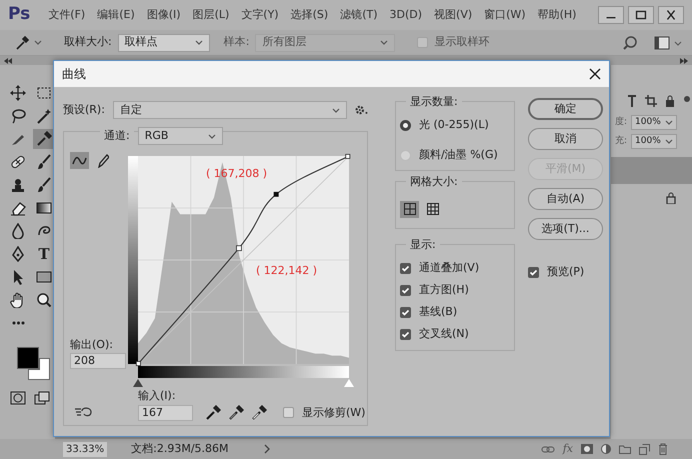 This screenshot has width=692, height=459. Describe the element at coordinates (260, 15) in the screenshot. I see `menu-item: 文字(Y)` at that location.